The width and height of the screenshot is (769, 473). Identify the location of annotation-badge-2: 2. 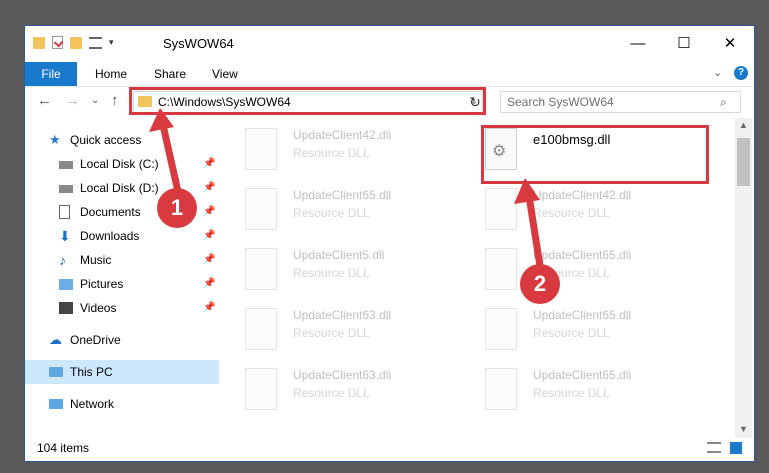
(540, 284).